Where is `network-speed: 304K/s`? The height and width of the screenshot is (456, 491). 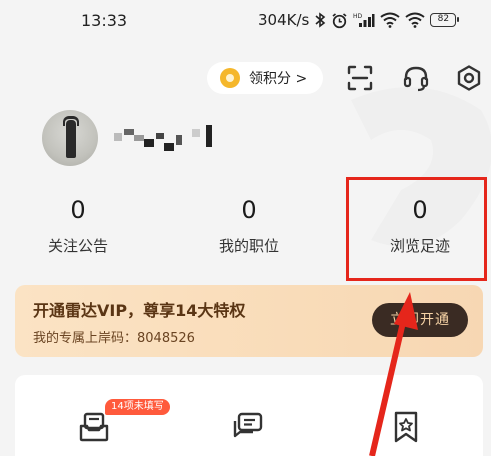
network-speed: 304K/s is located at coordinates (284, 20).